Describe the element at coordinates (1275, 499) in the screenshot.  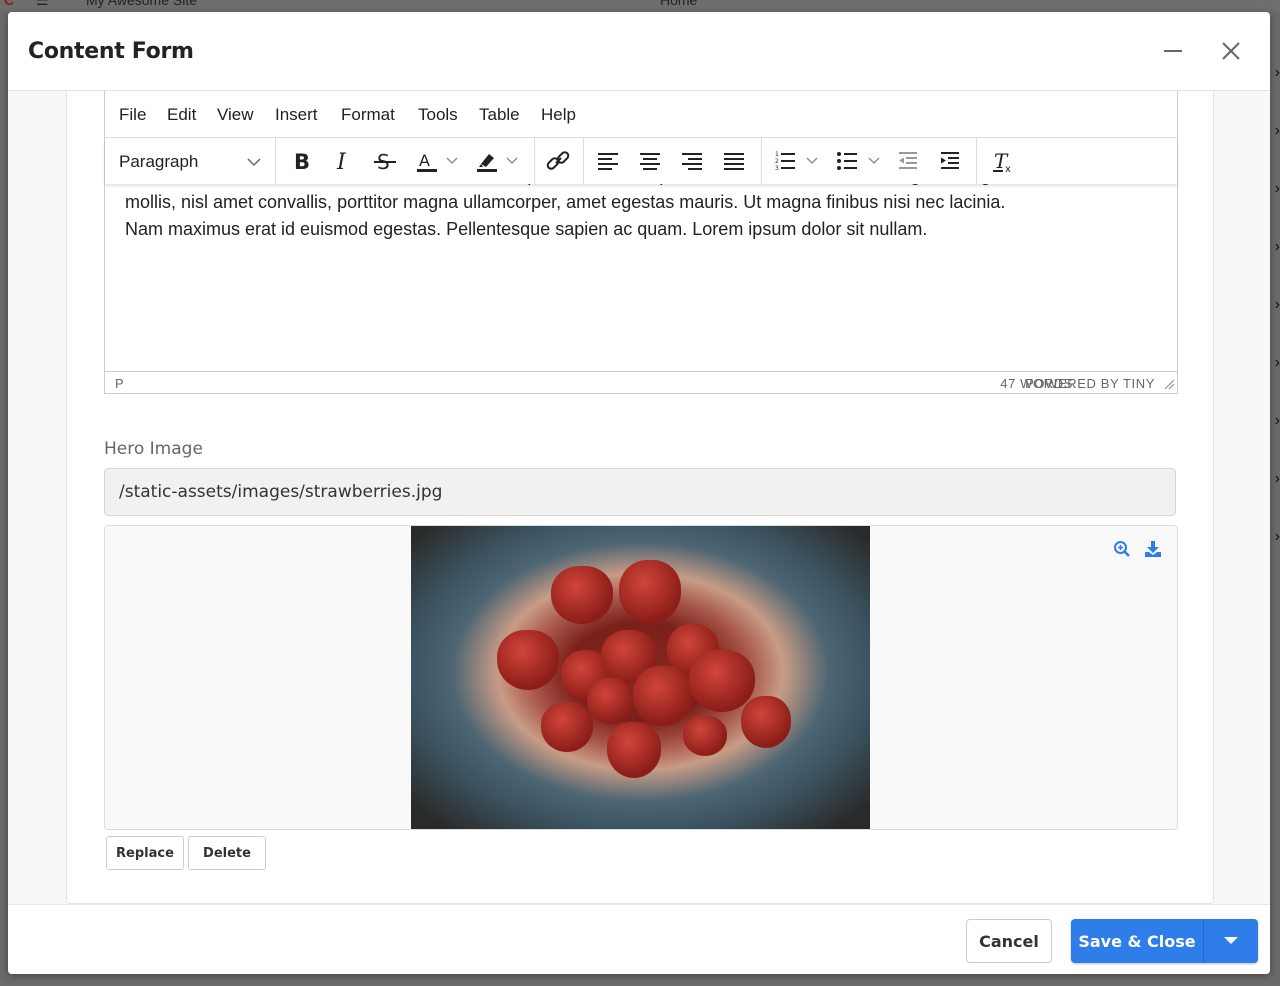
I see `background-right: › › › › › › › › ›` at that location.